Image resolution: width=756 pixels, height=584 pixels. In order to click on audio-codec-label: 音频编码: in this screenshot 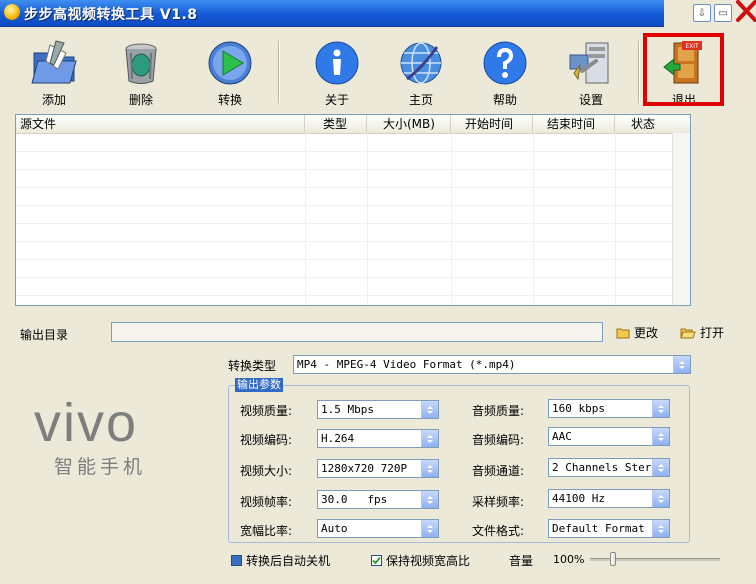, I will do `click(498, 440)`.